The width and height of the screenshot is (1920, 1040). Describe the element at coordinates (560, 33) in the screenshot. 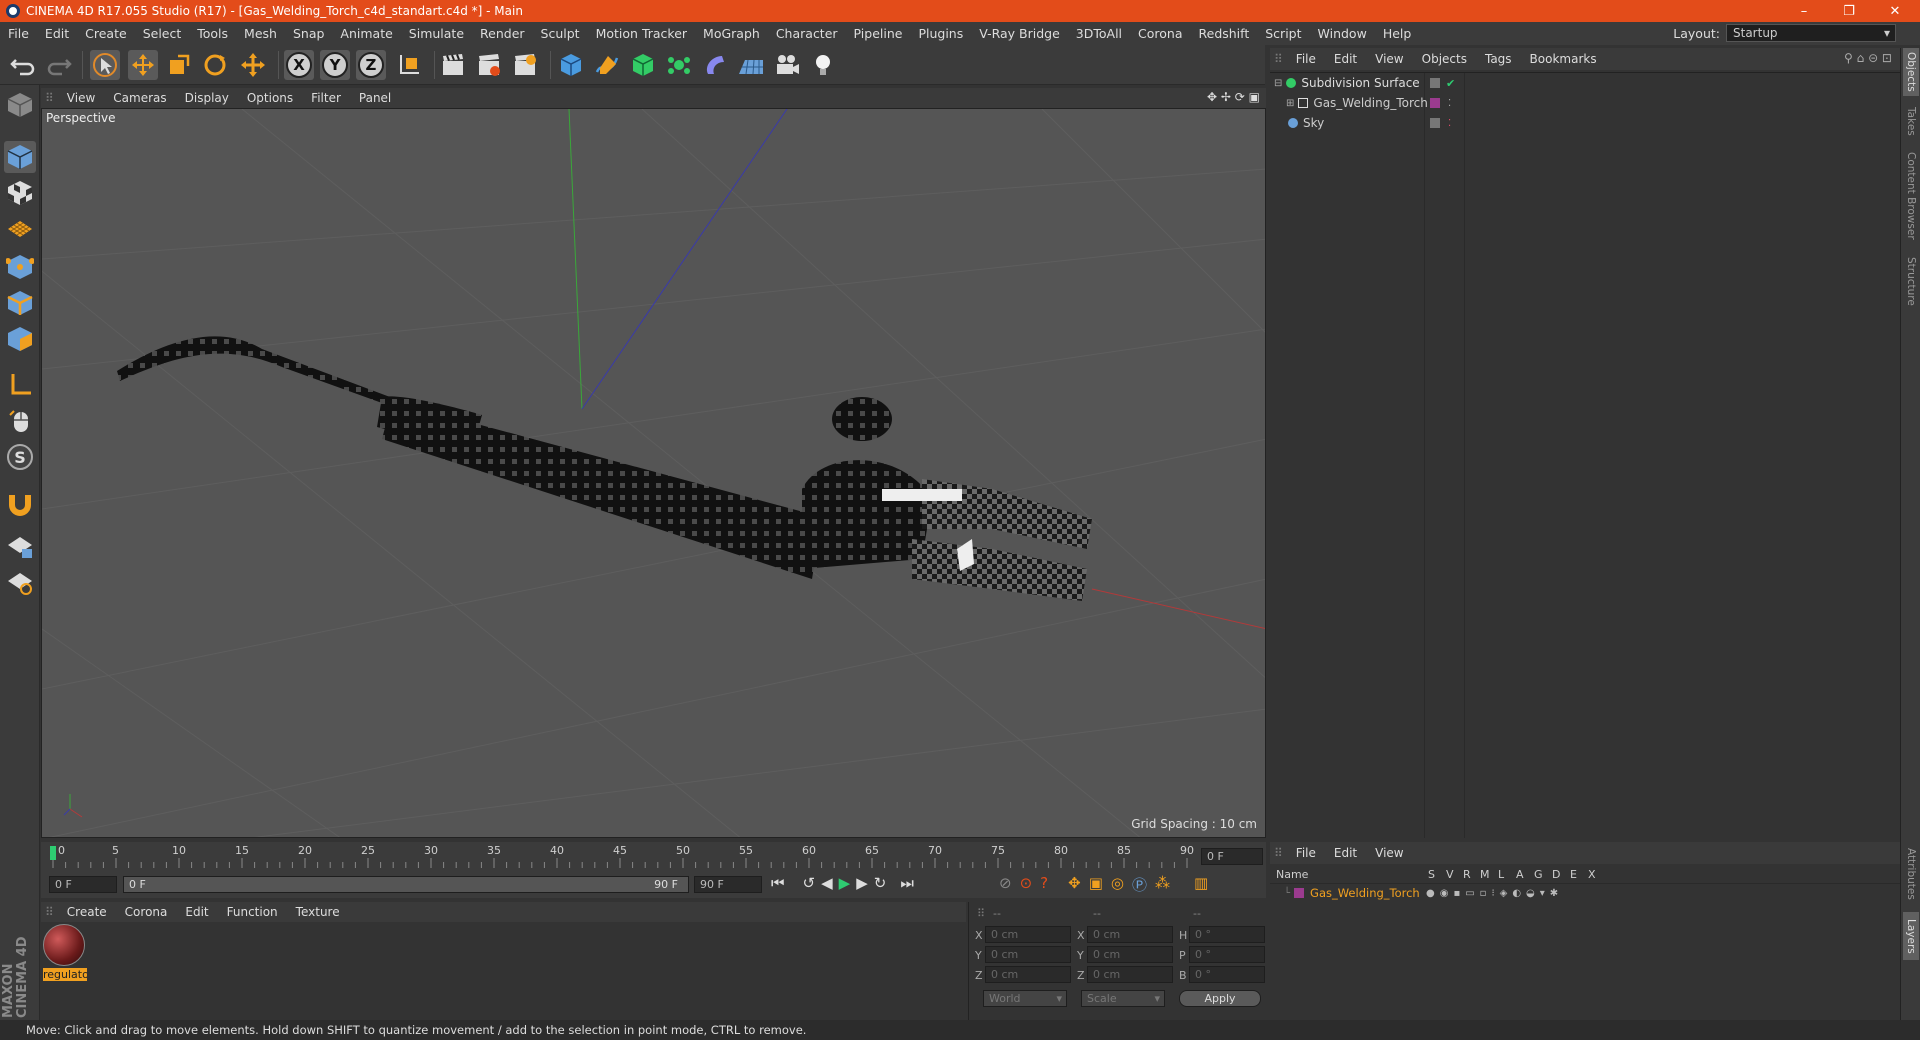

I see `menu-sculpt: Sculpt` at that location.